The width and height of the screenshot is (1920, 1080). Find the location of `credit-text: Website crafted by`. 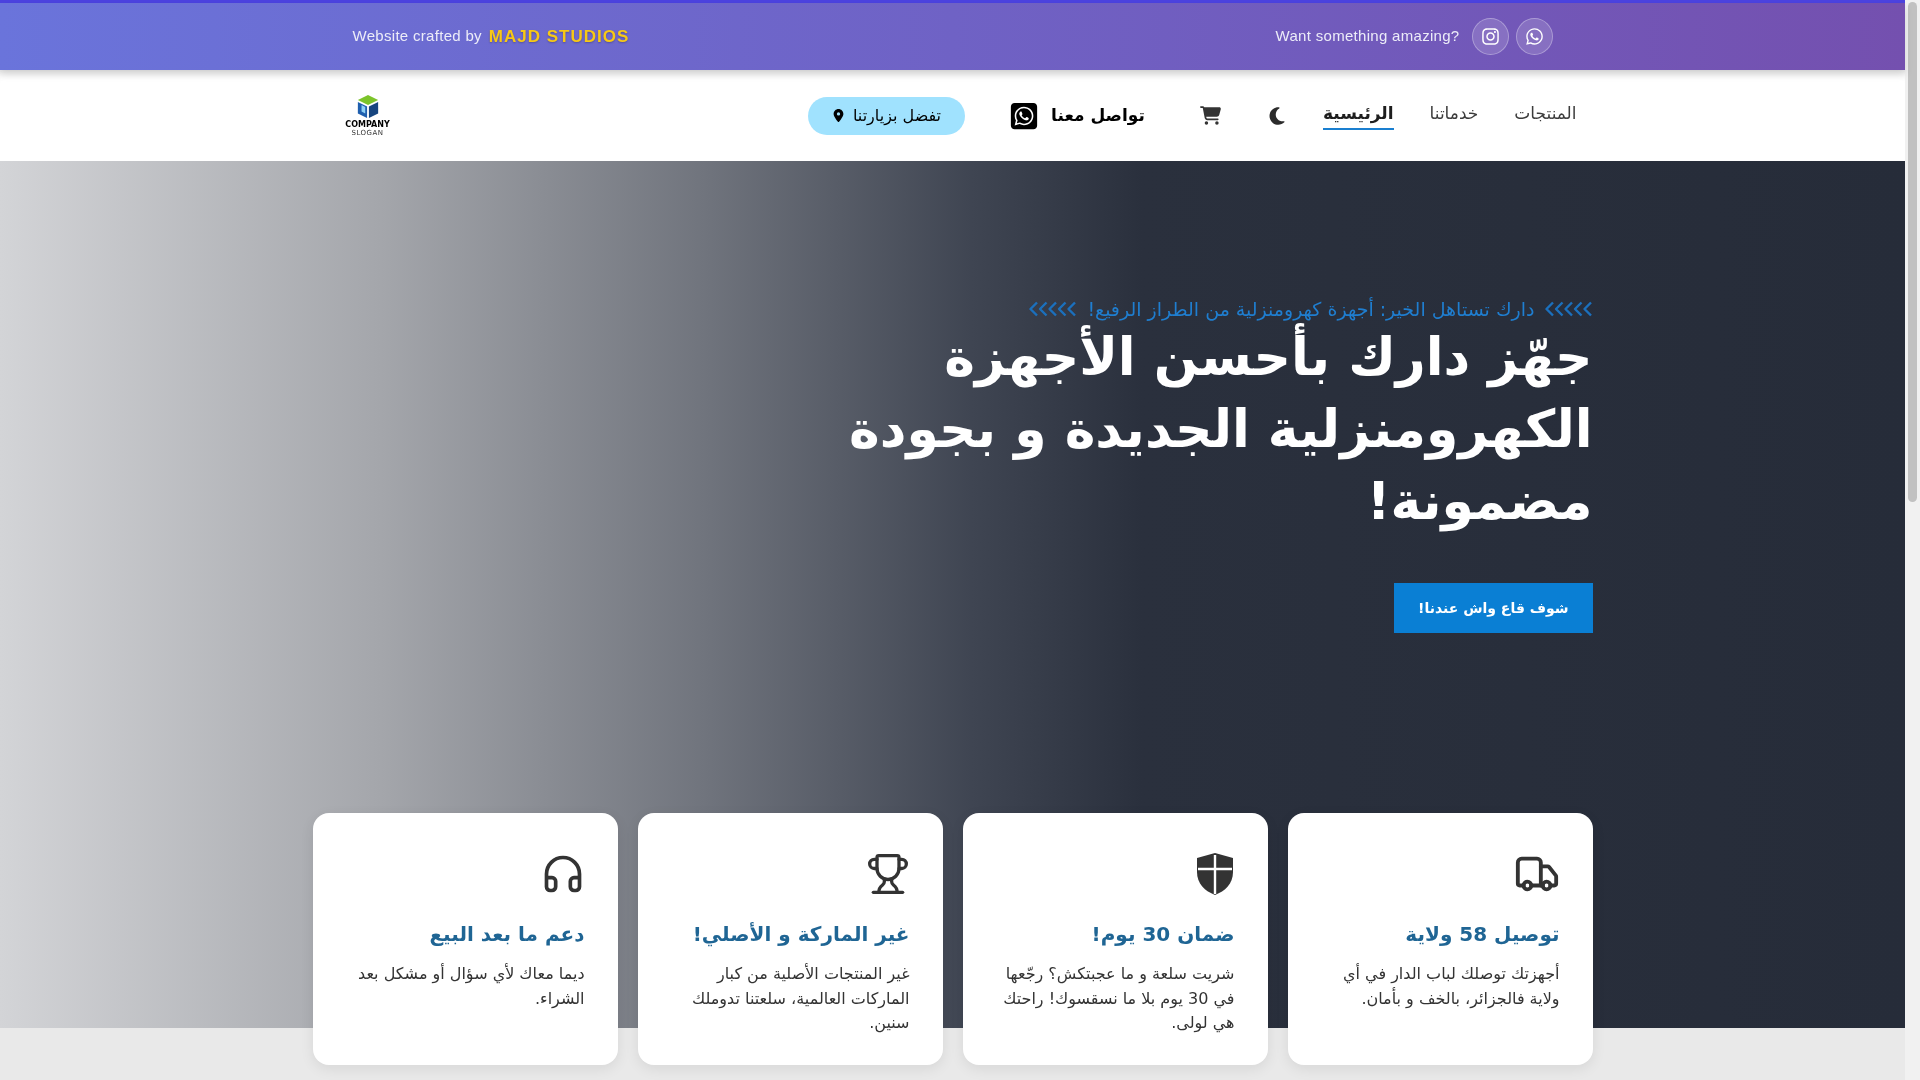

credit-text: Website crafted by is located at coordinates (417, 36).